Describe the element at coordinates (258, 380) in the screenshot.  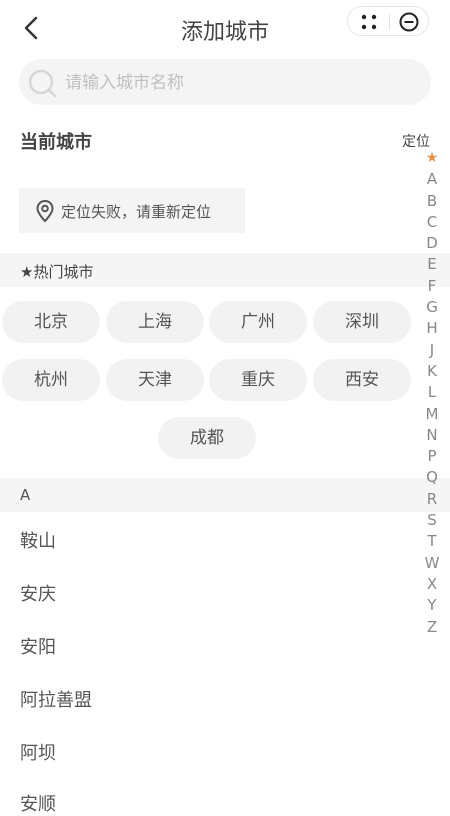
I see `hot-city-chip: 重庆` at that location.